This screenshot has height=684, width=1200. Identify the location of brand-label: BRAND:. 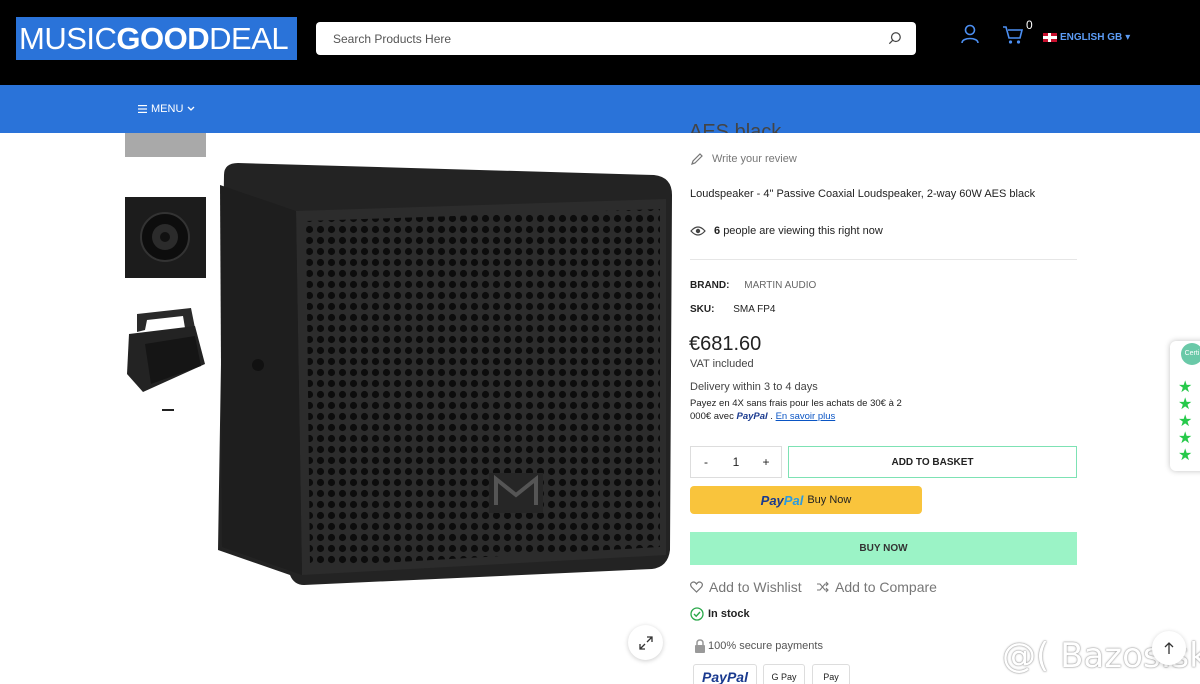
(710, 285).